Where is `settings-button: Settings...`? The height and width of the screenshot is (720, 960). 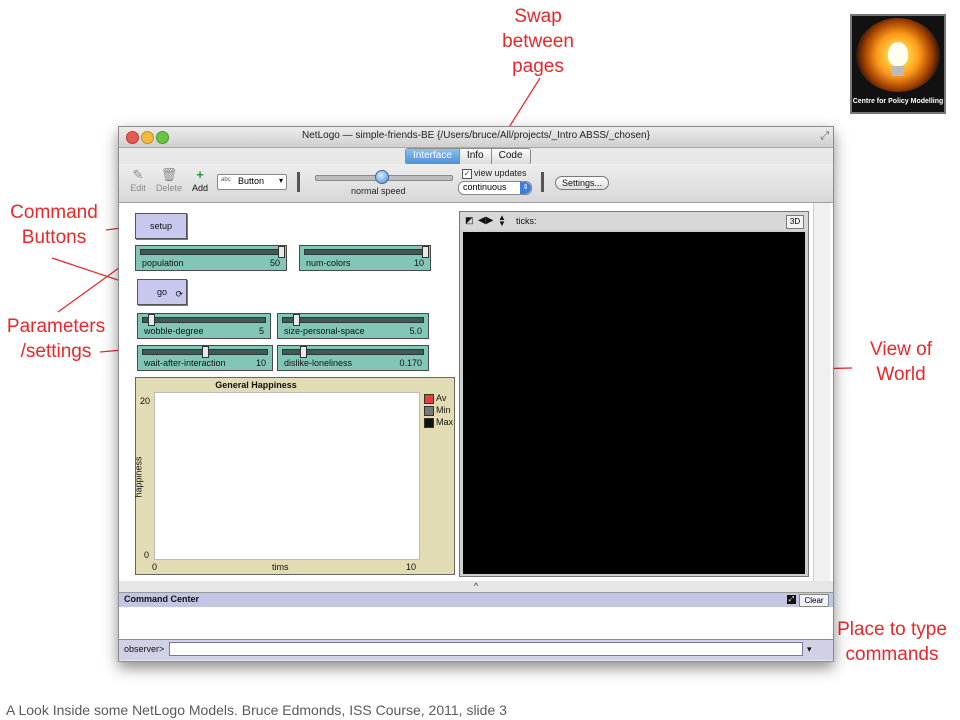
settings-button: Settings... is located at coordinates (582, 183).